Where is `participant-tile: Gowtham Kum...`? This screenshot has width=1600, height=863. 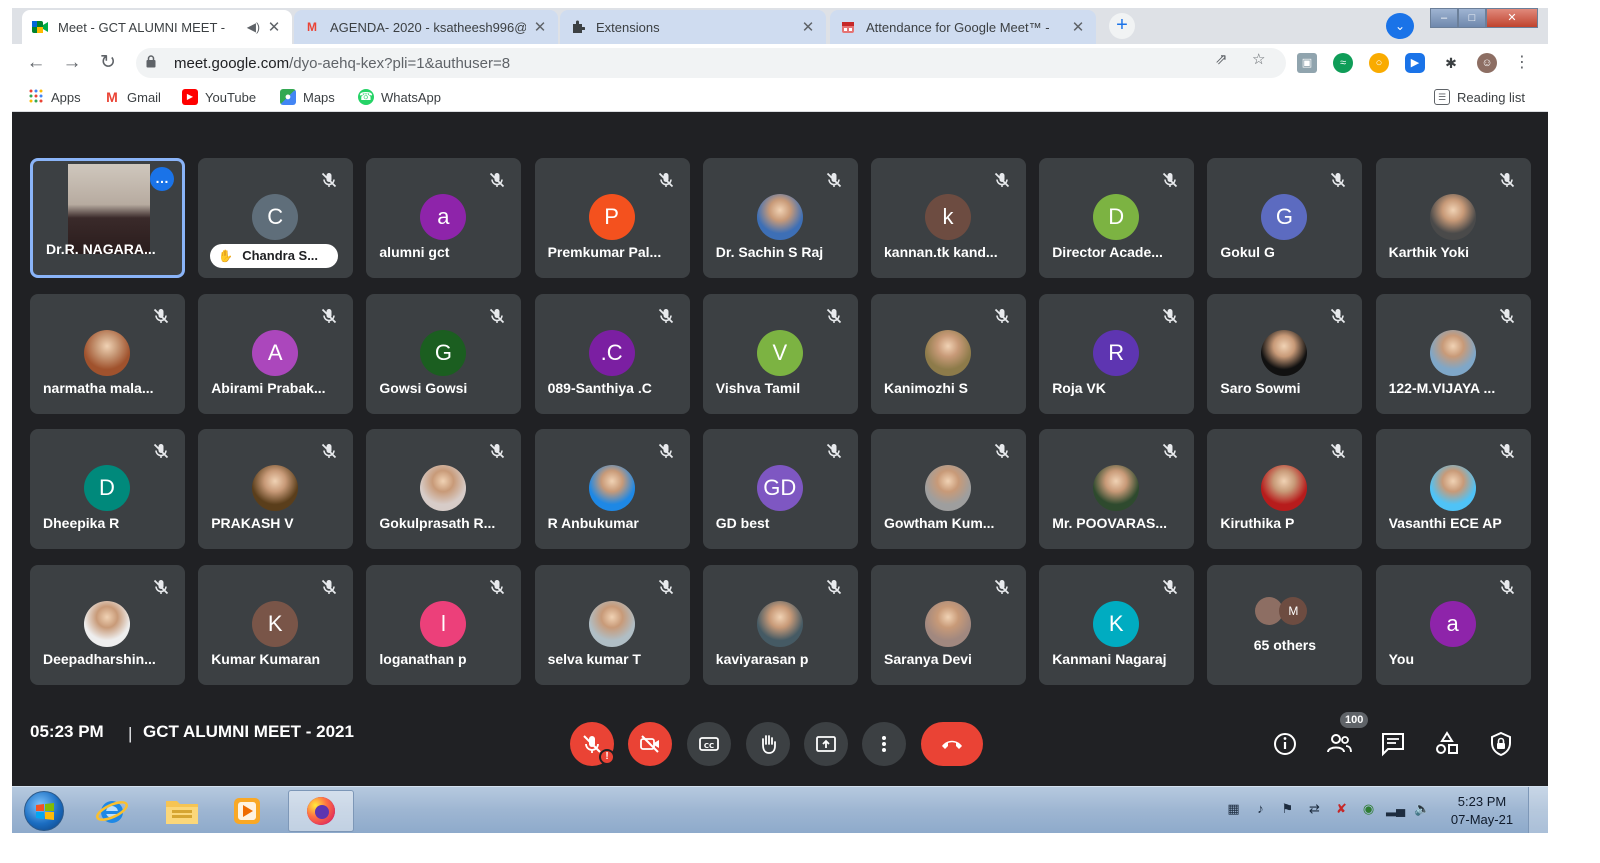 participant-tile: Gowtham Kum... is located at coordinates (948, 489).